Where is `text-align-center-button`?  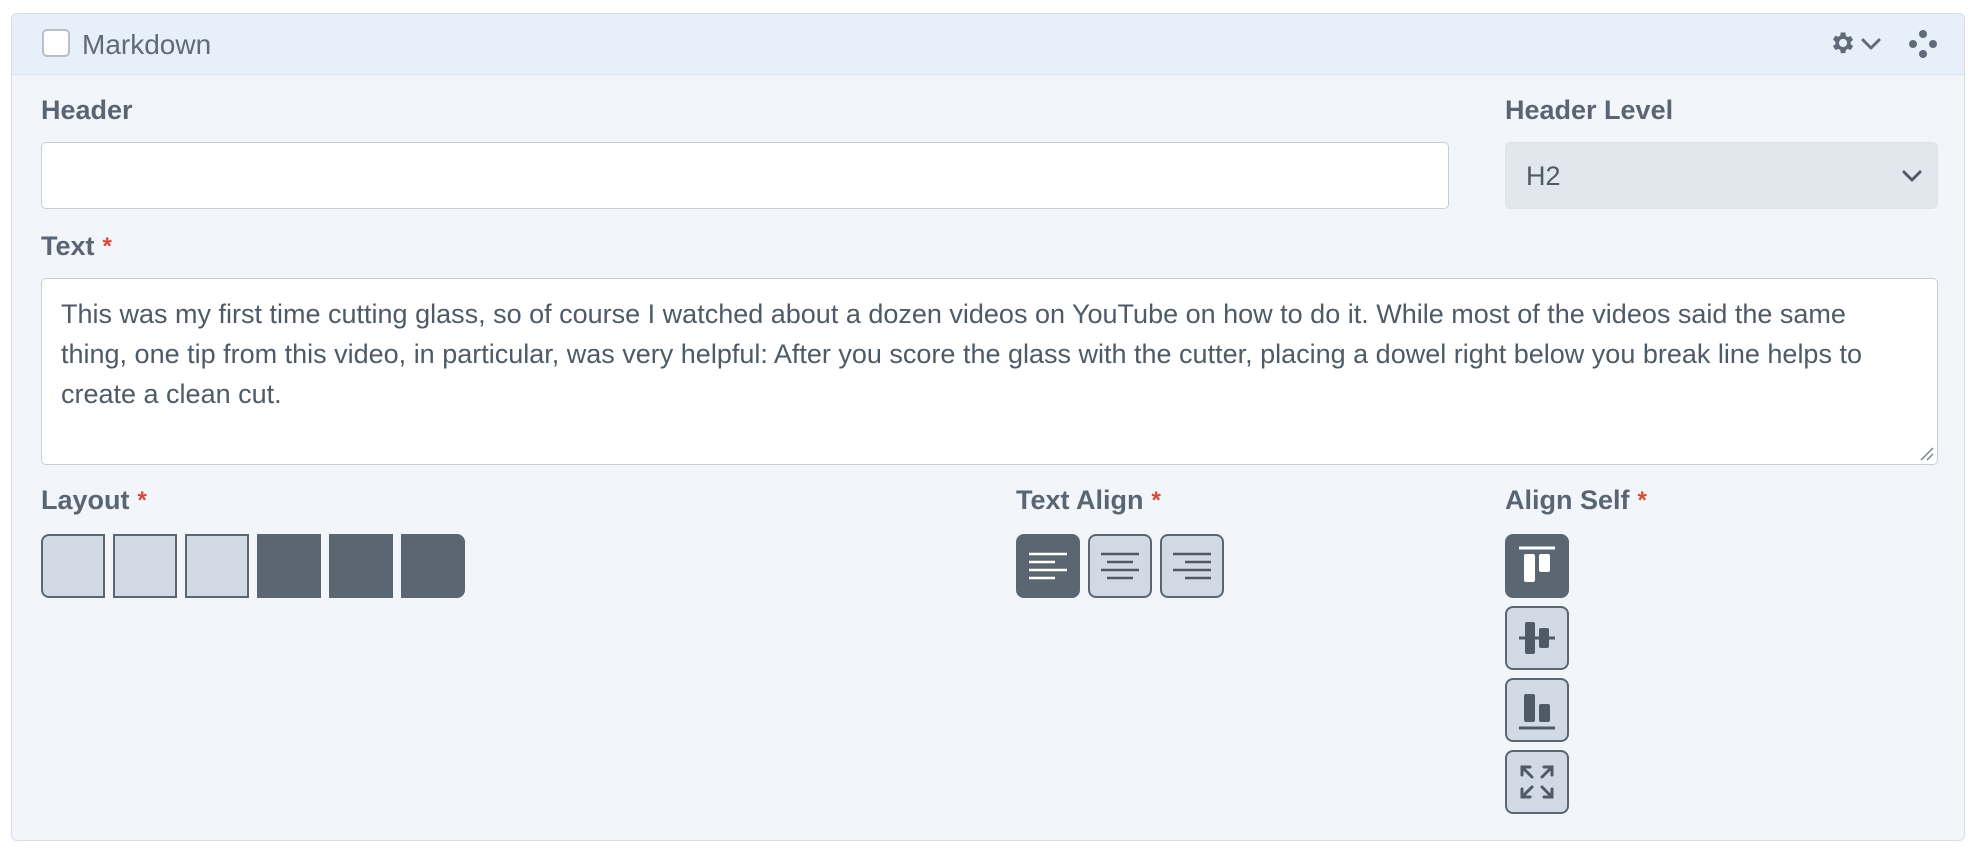
text-align-center-button is located at coordinates (1120, 566).